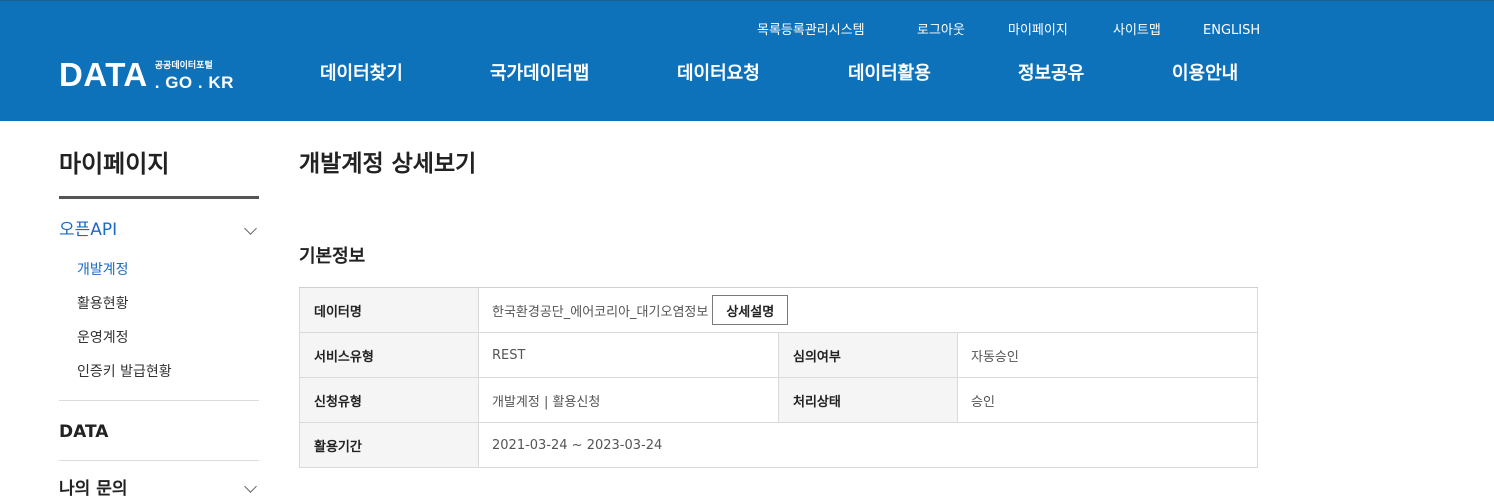 This screenshot has height=500, width=1494. Describe the element at coordinates (868, 355) in the screenshot. I see `review-label: 심의여부` at that location.